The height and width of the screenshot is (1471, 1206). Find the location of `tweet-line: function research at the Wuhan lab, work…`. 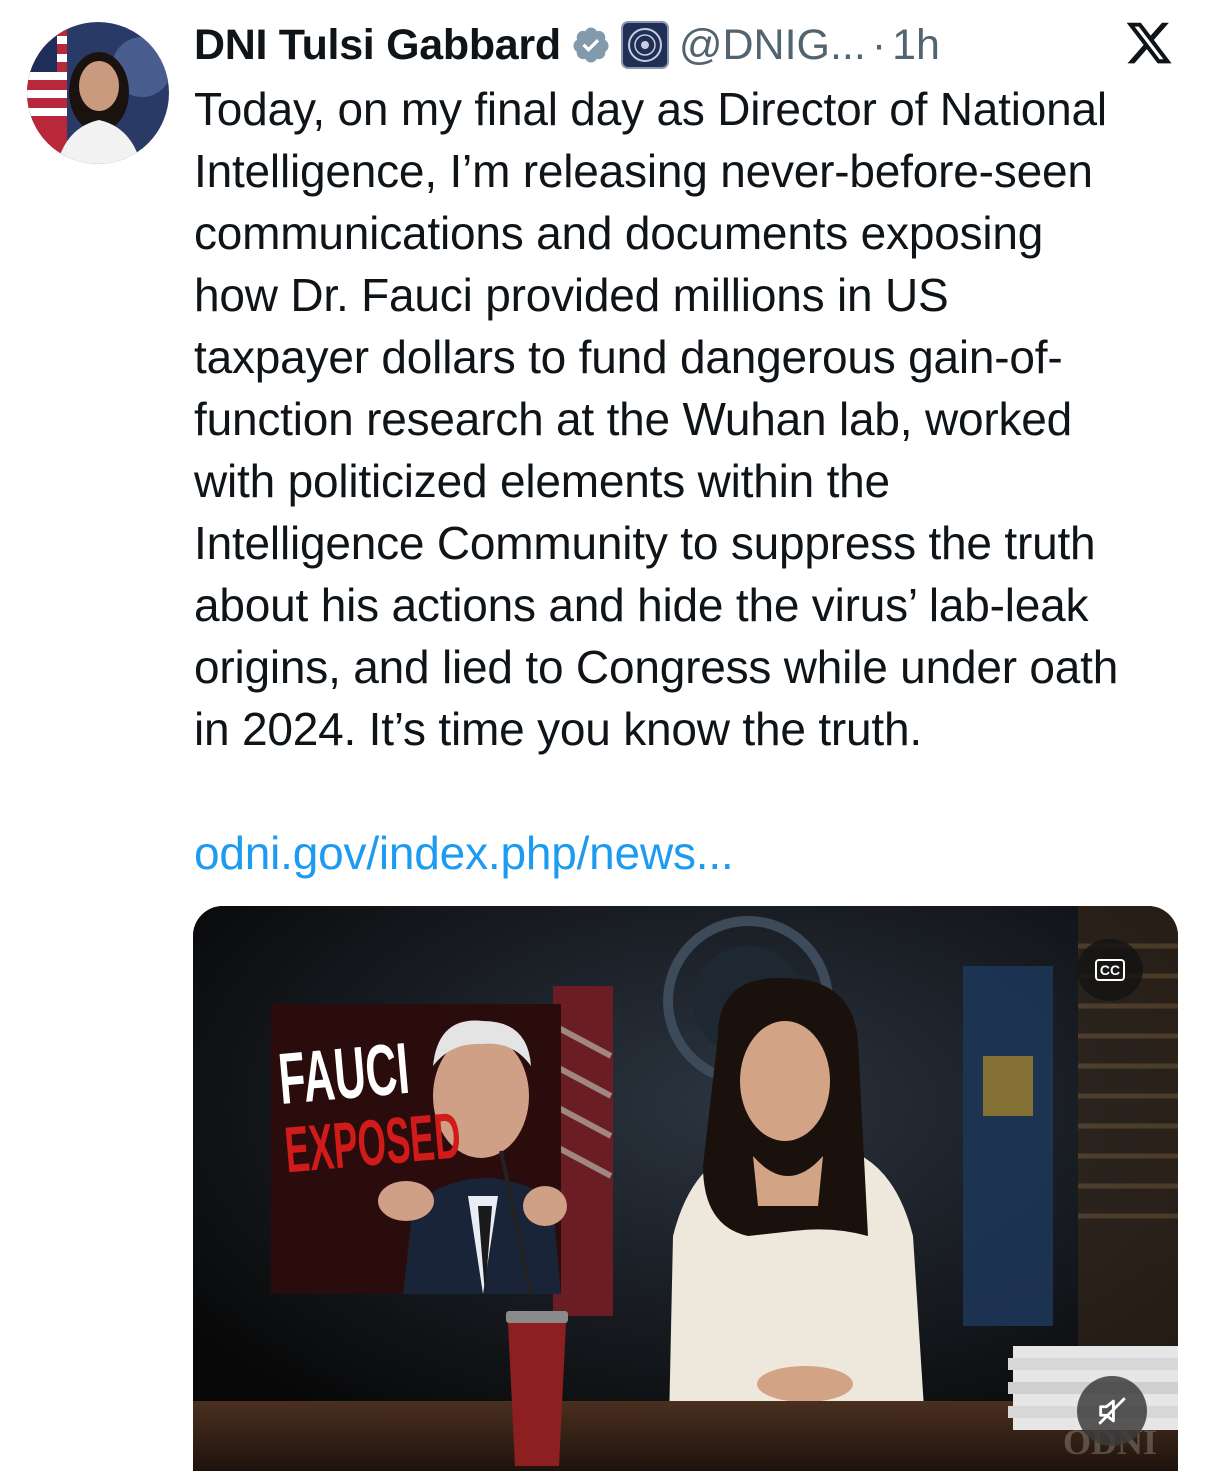

tweet-line: function research at the Wuhan lab, work… is located at coordinates (633, 419).